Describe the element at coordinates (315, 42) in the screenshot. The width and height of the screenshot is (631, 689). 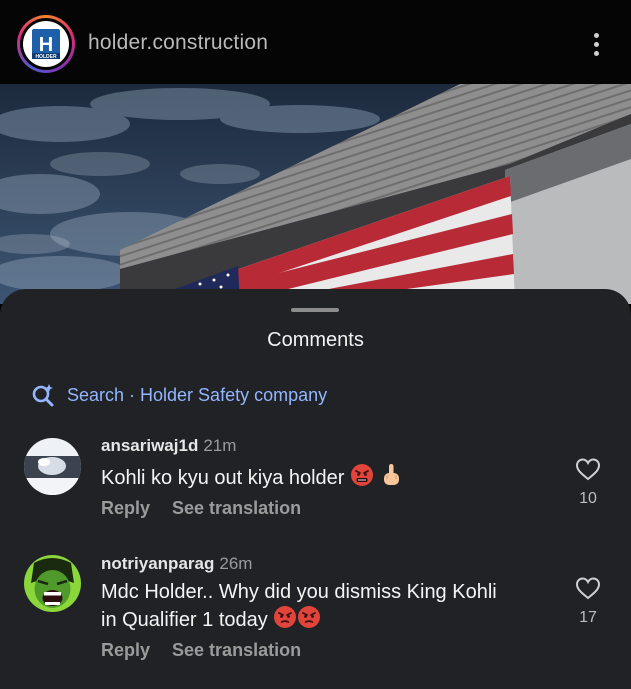
I see `post-header: H HOLDER holder.construction` at that location.